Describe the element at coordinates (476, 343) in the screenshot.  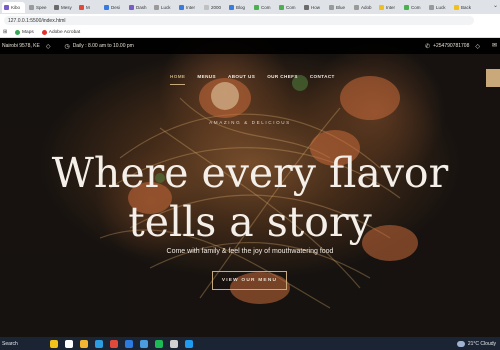
I see `weather-widget: 21°C Cloudy` at that location.